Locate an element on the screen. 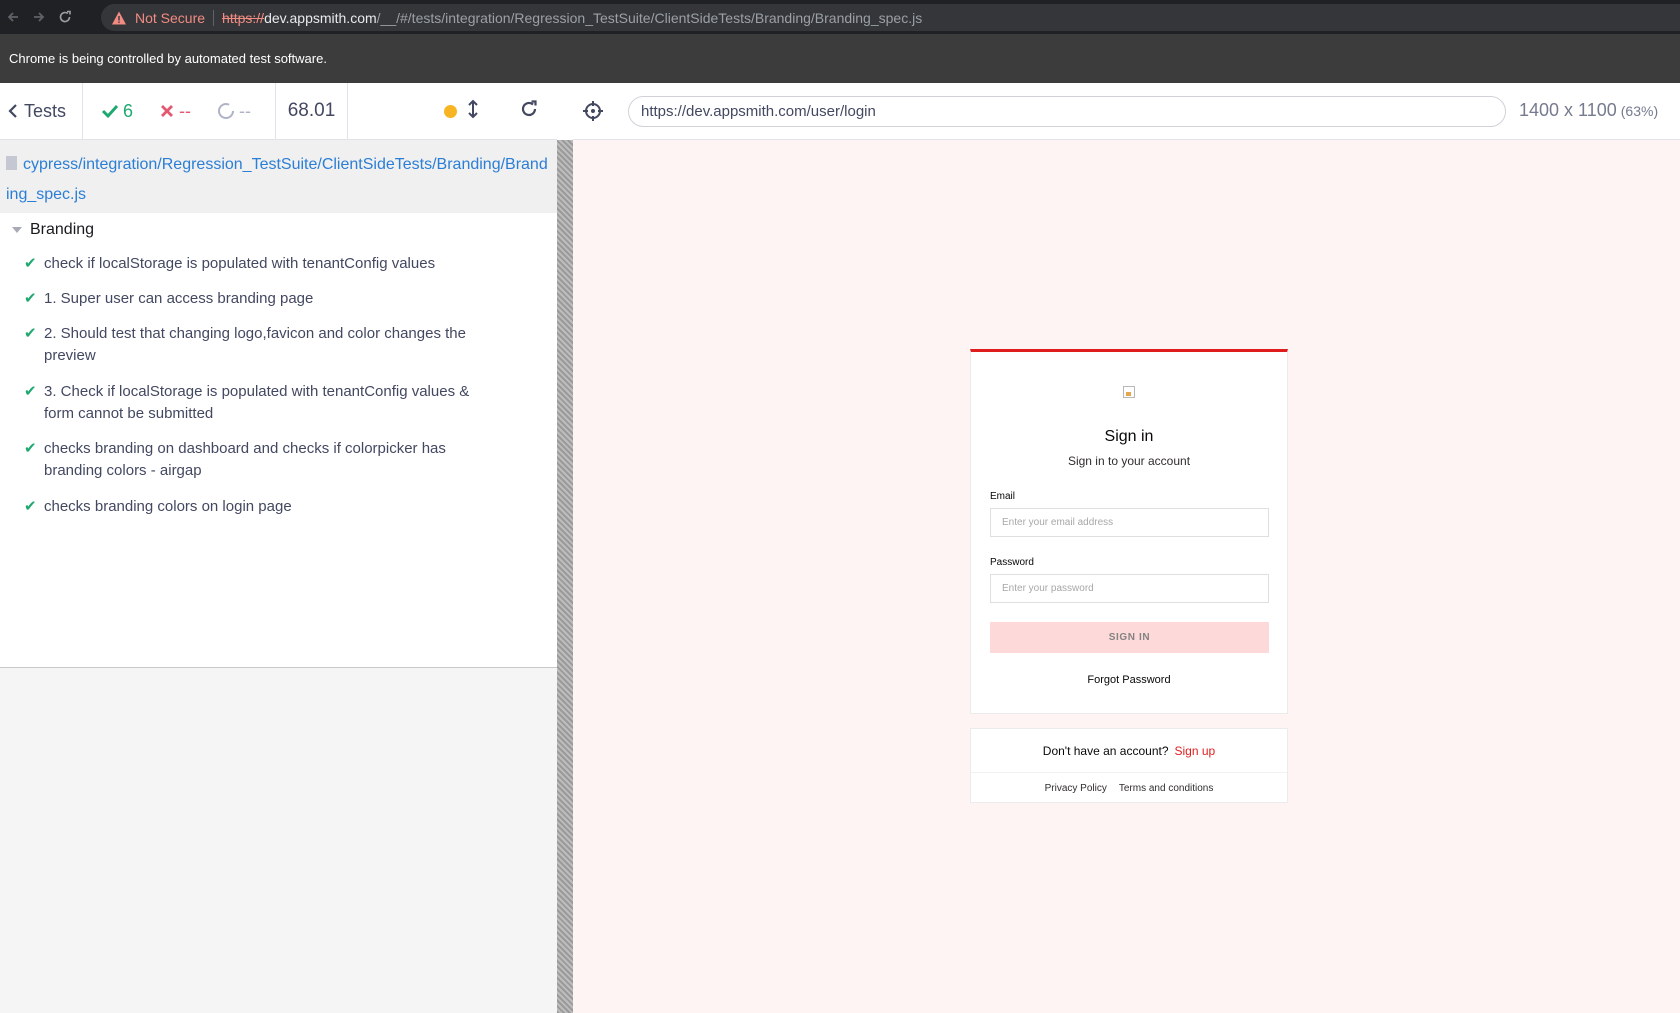 This screenshot has width=1680, height=1013. url-host: dev.appsmith.com is located at coordinates (320, 17).